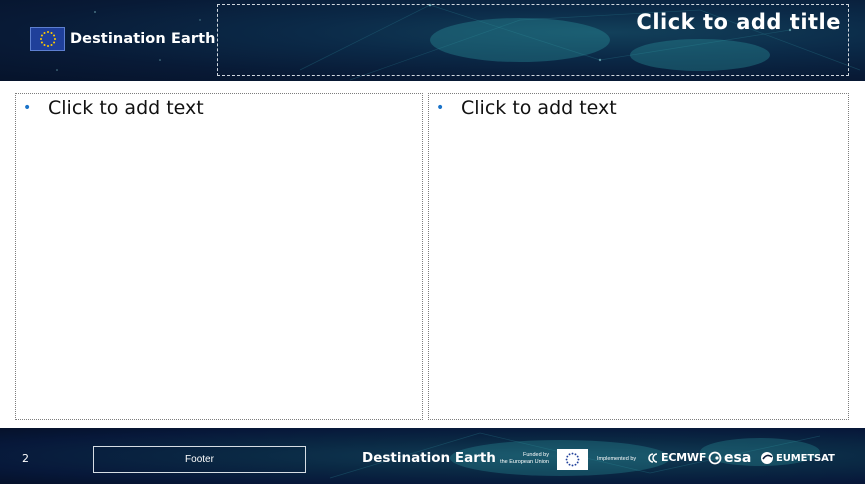  I want to click on esa-logo: esa, so click(729, 458).